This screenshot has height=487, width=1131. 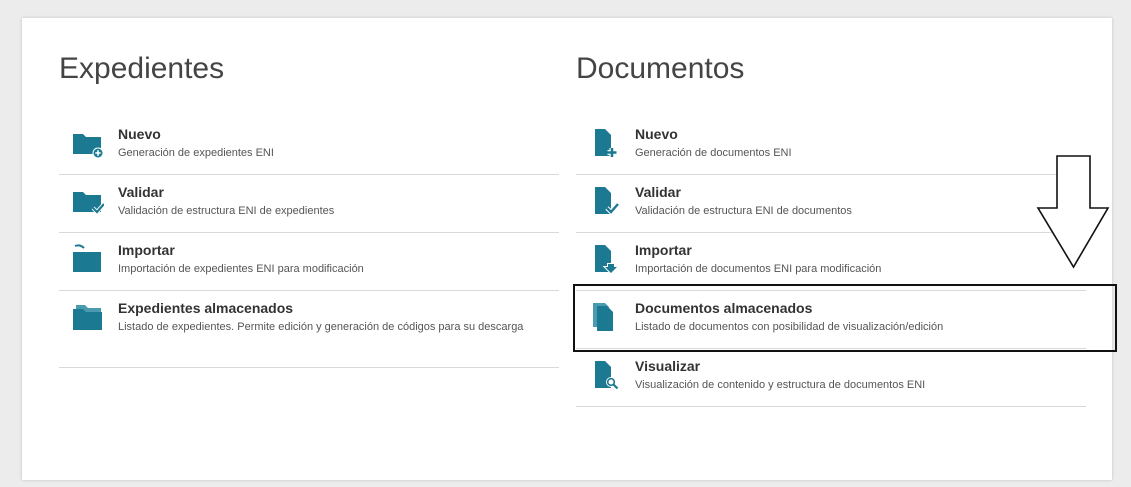 What do you see at coordinates (607, 259) in the screenshot?
I see `document-import-icon` at bounding box center [607, 259].